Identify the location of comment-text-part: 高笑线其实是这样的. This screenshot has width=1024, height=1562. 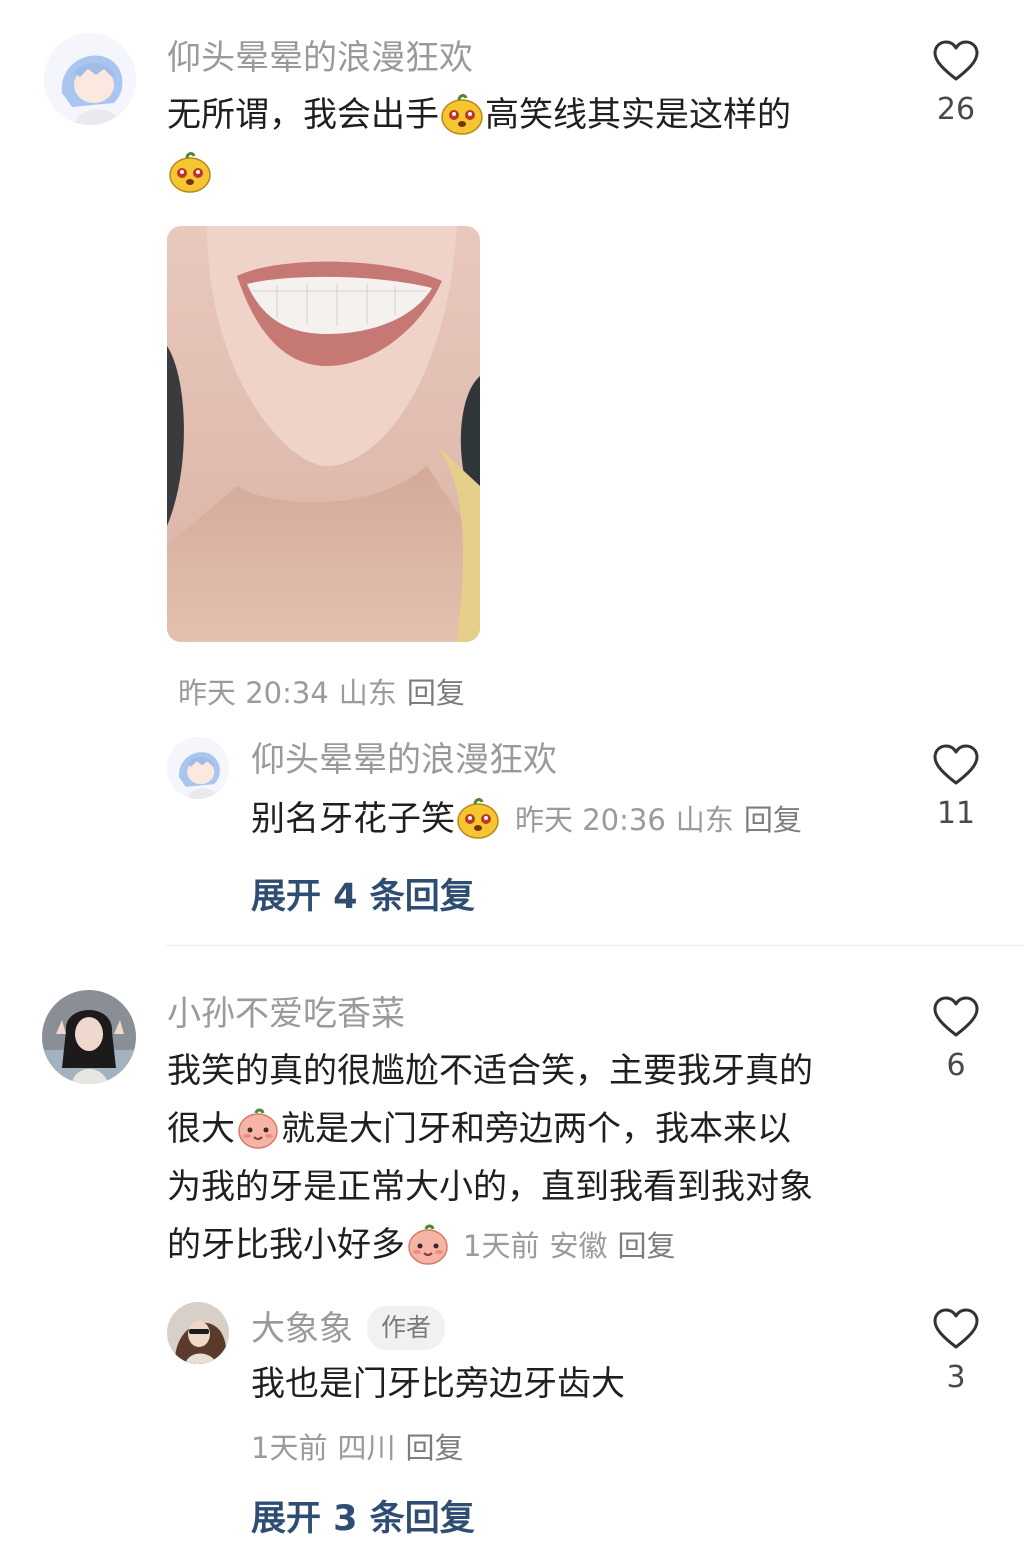
(638, 115).